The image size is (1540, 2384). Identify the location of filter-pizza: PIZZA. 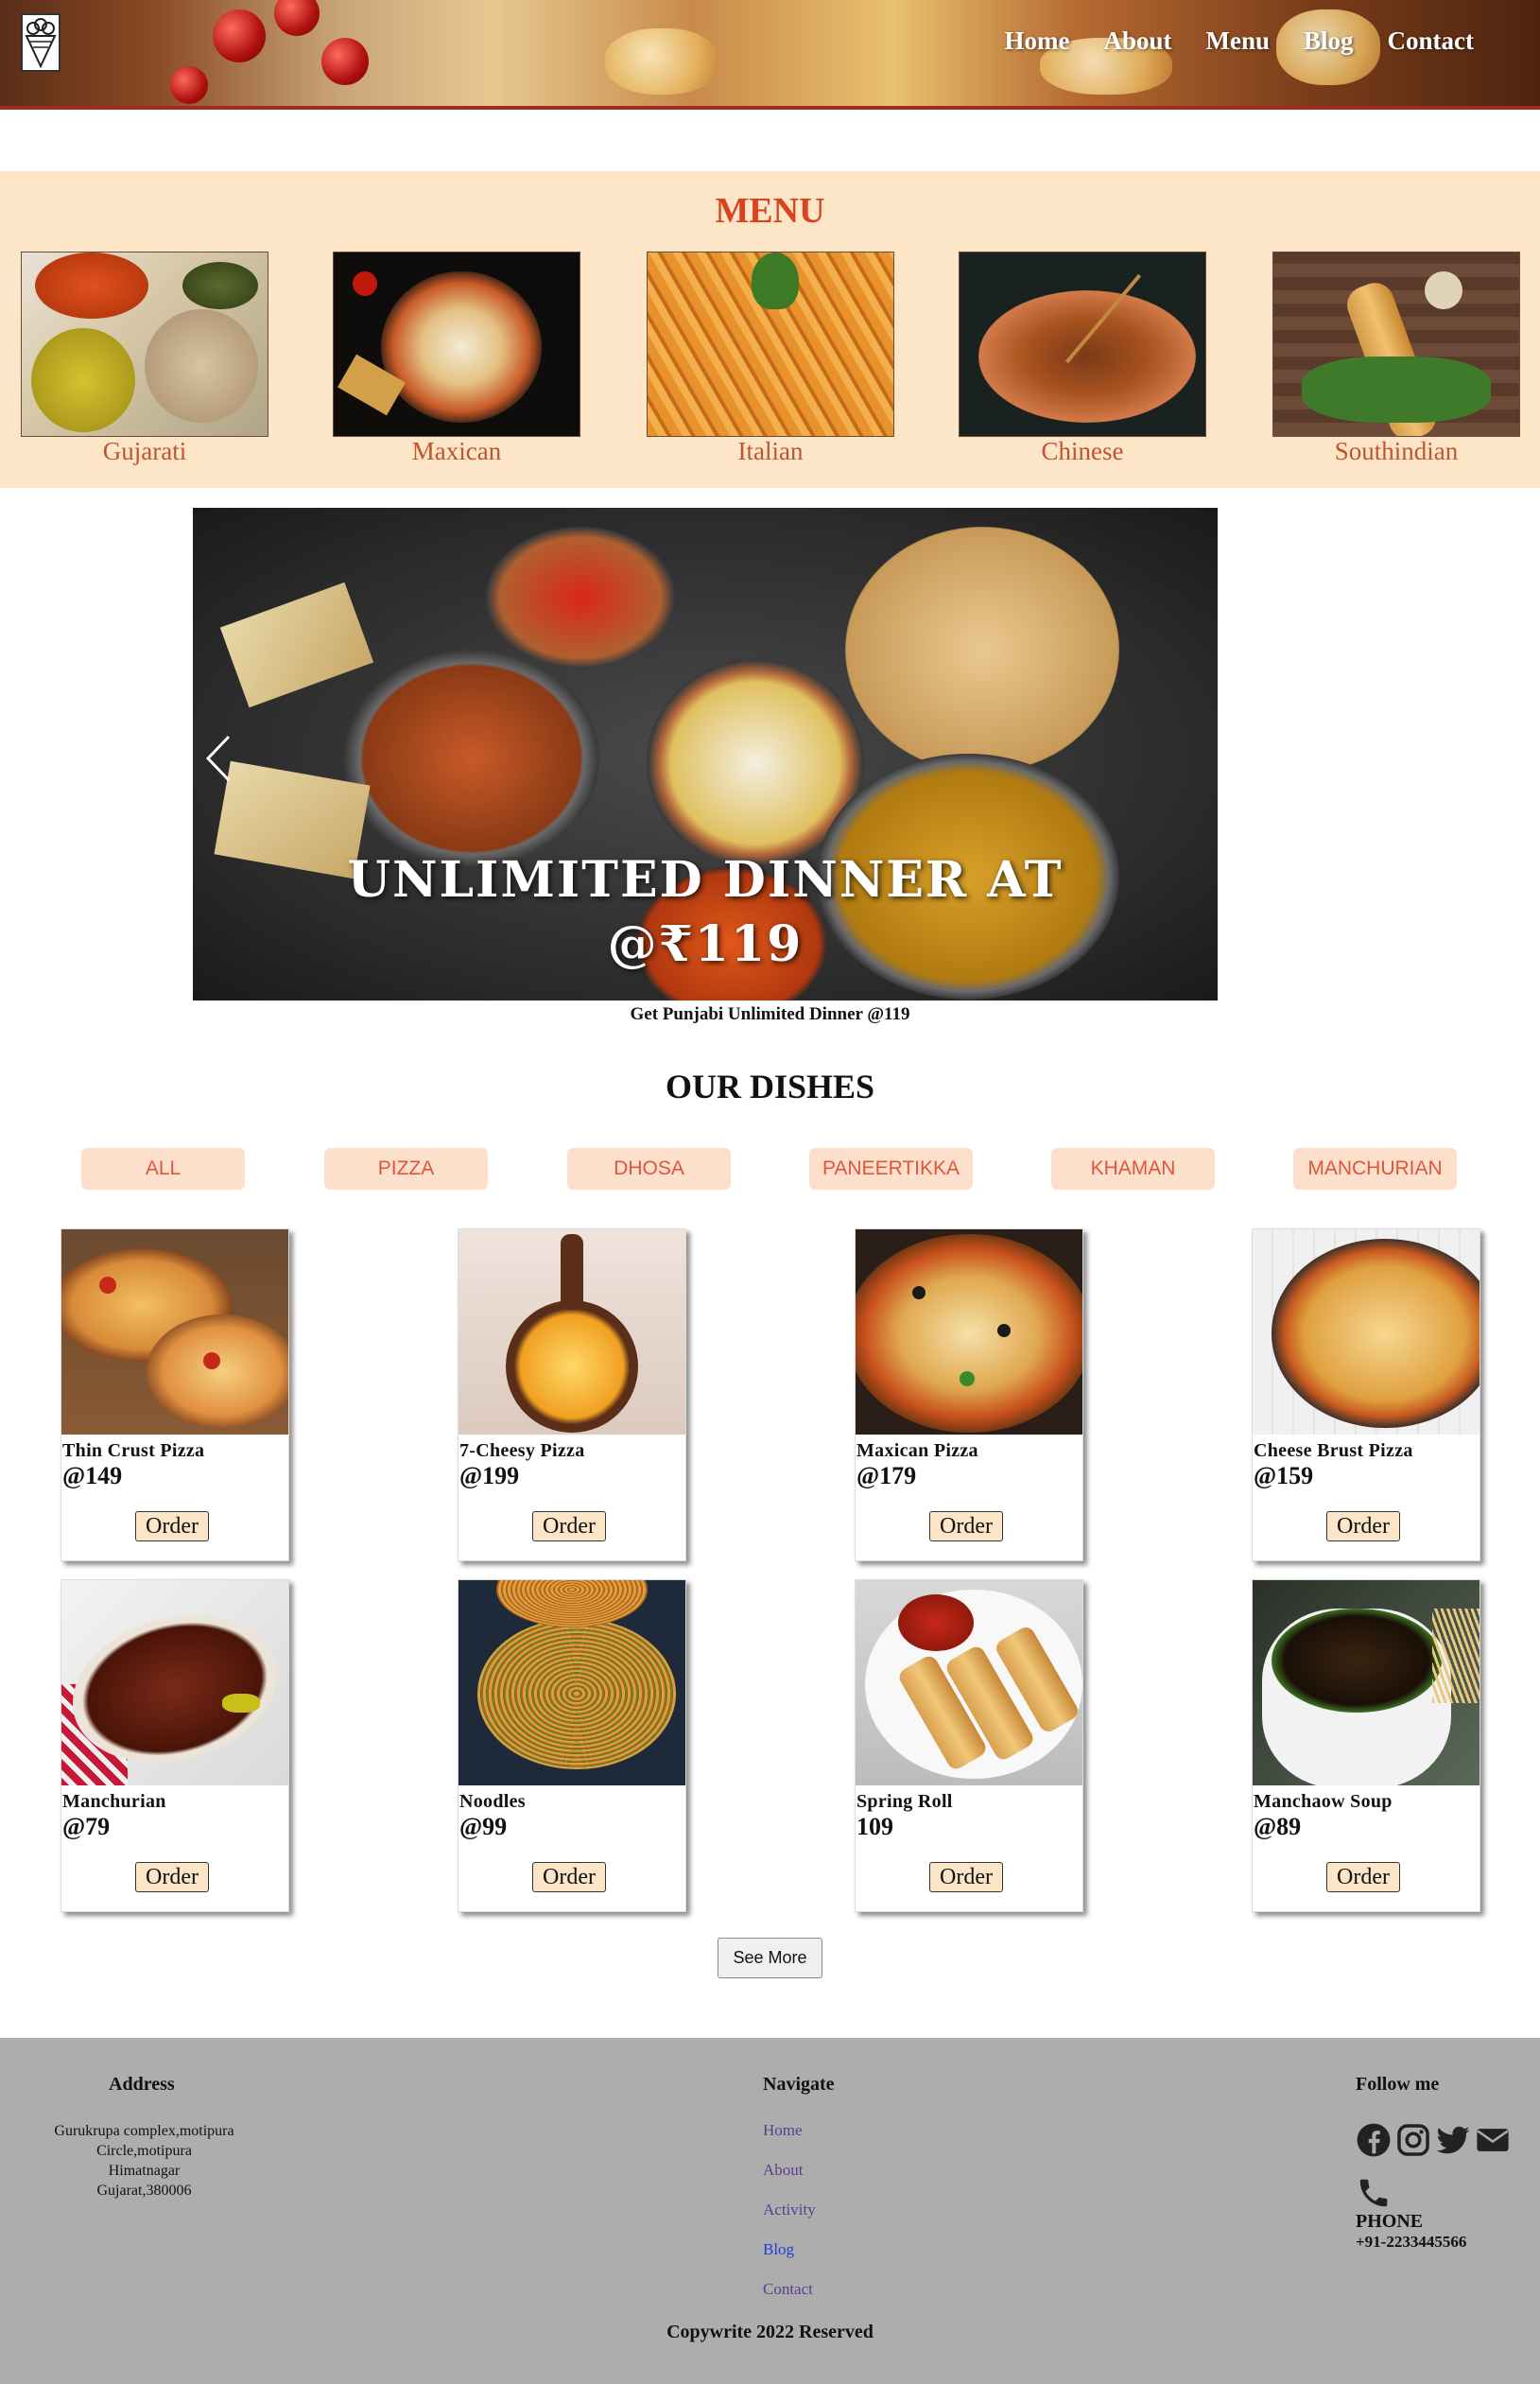
(406, 1169).